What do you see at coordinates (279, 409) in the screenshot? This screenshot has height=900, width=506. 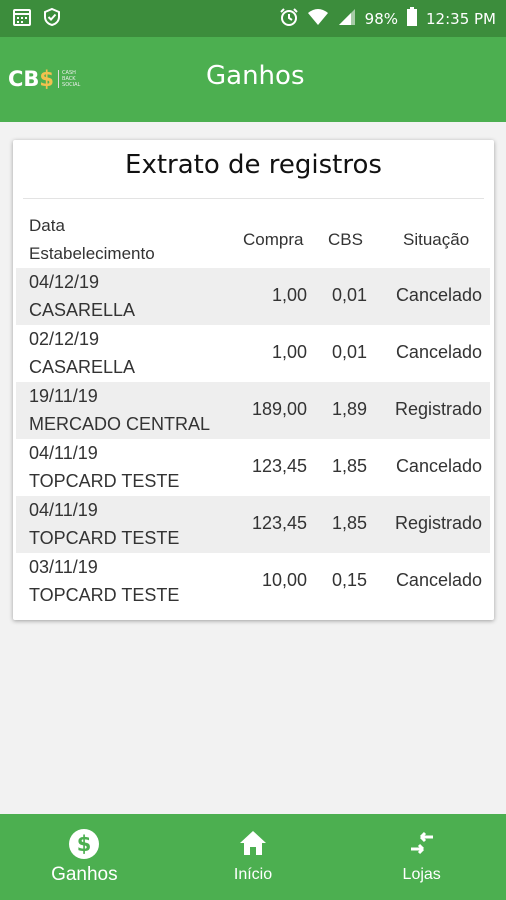 I see `row-compra: 189,00` at bounding box center [279, 409].